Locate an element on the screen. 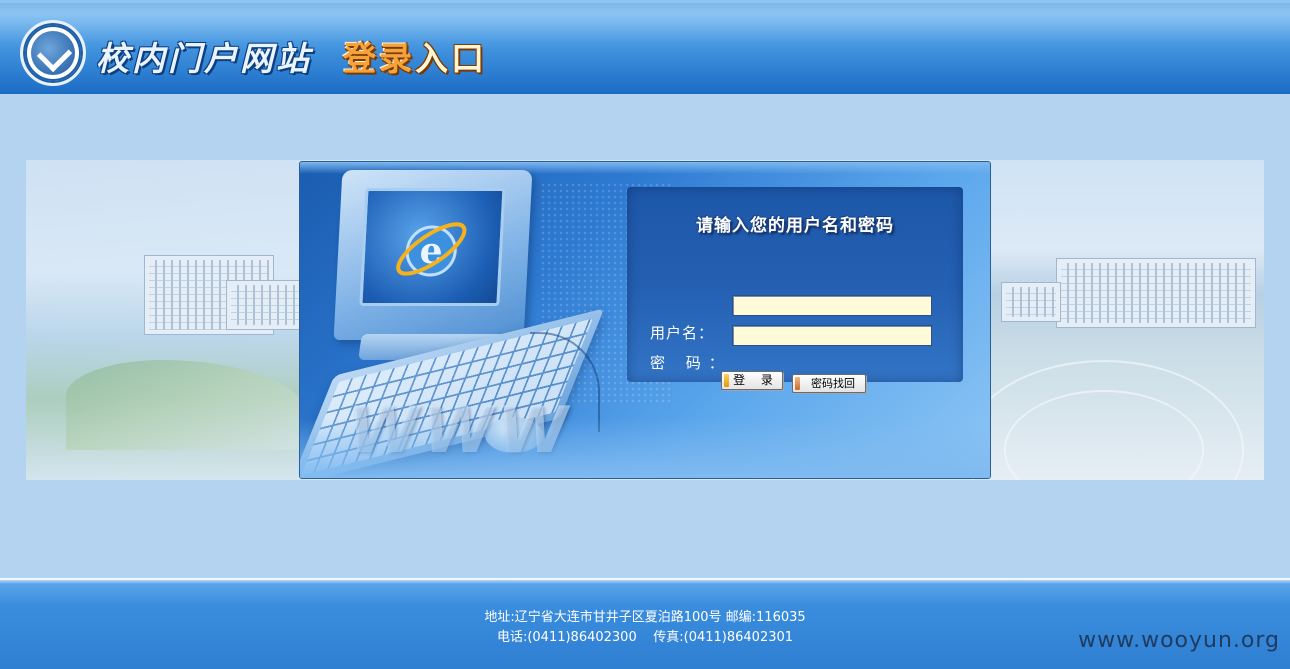  recover-button-stripe is located at coordinates (797, 383).